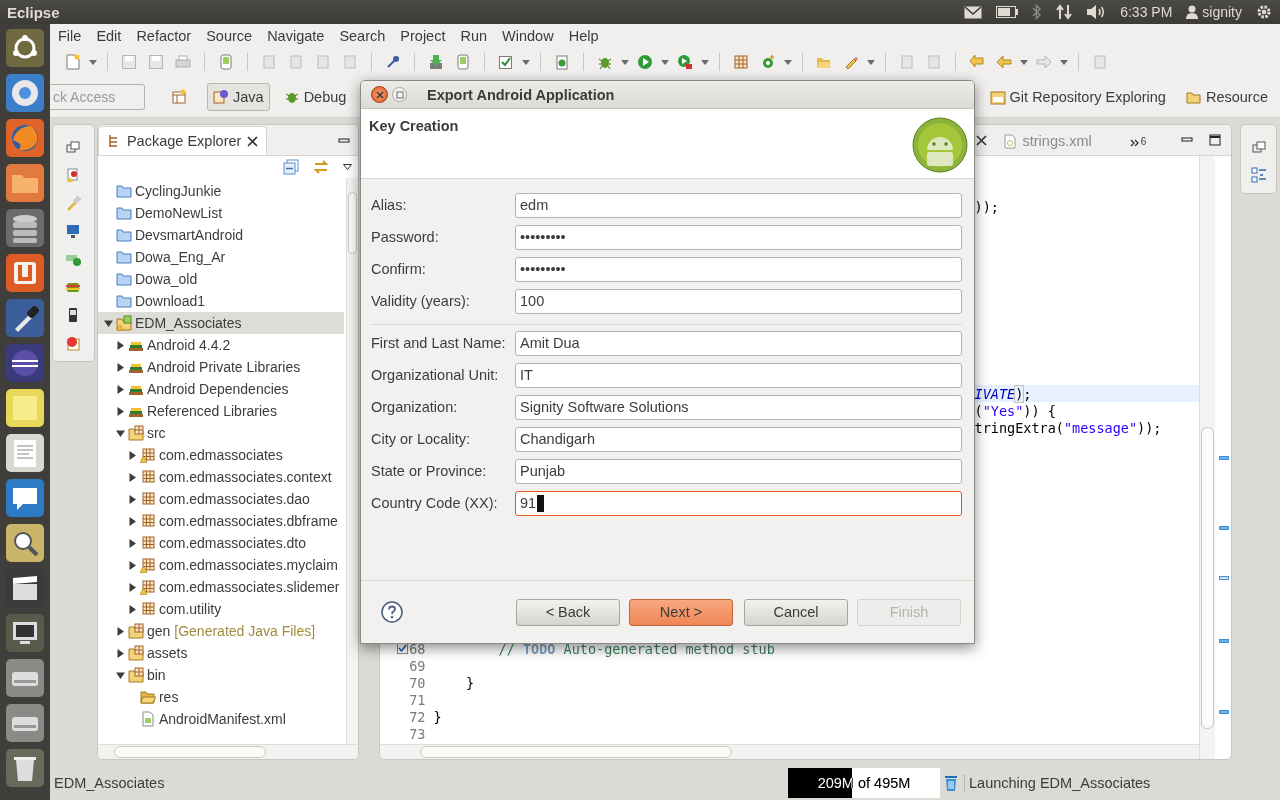 The width and height of the screenshot is (1280, 800). What do you see at coordinates (296, 36) in the screenshot?
I see `menu-item: Navigate` at bounding box center [296, 36].